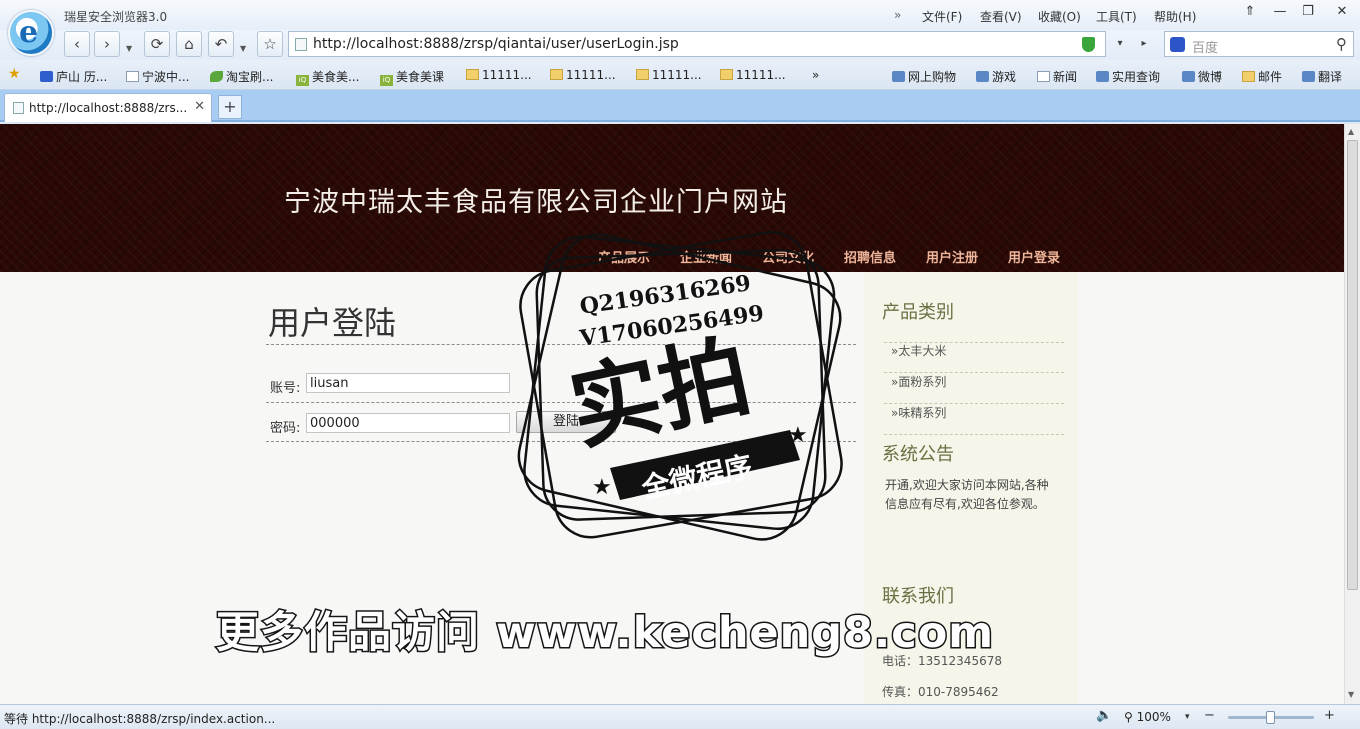 The image size is (1360, 729). What do you see at coordinates (1202, 76) in the screenshot?
I see `weibo-link: 微博` at bounding box center [1202, 76].